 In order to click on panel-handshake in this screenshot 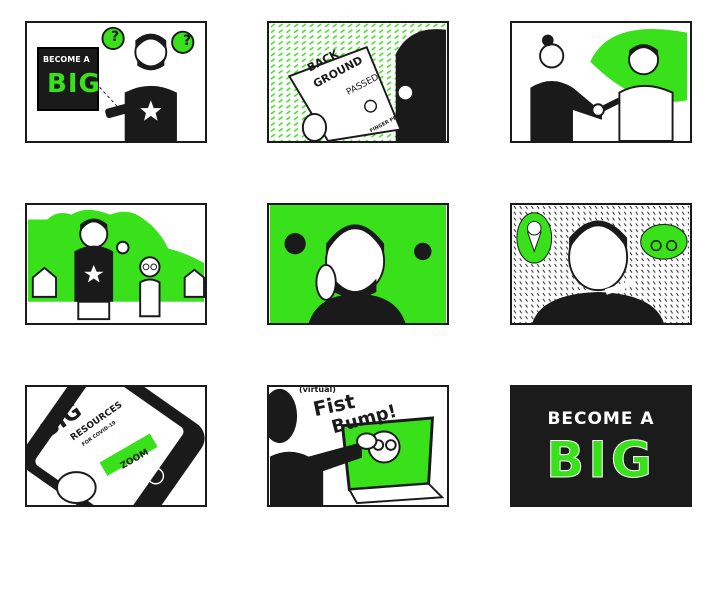, I will do `click(601, 82)`.